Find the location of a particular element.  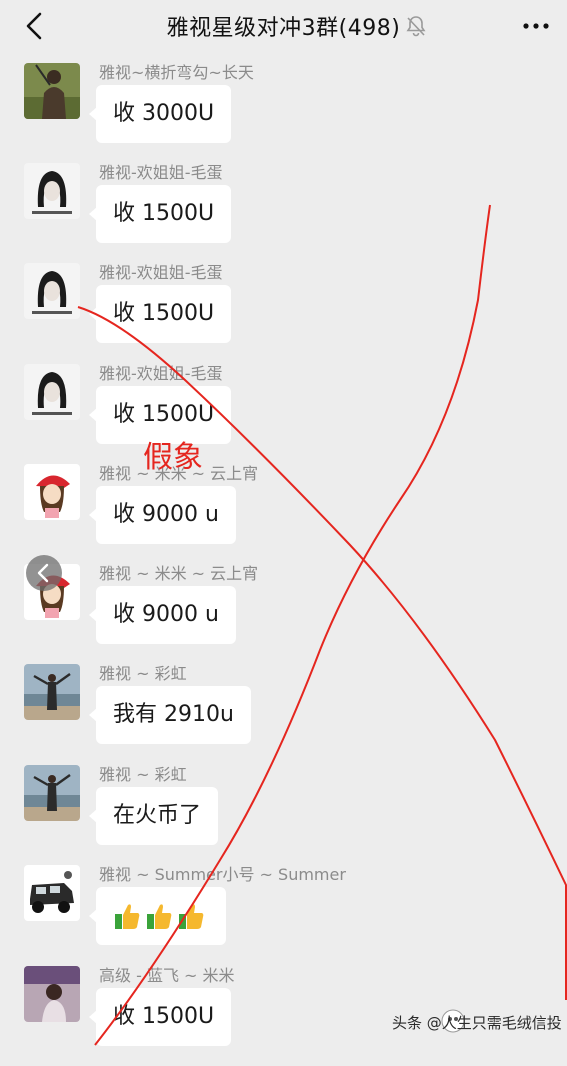

avatar-girl-photo is located at coordinates (52, 994).